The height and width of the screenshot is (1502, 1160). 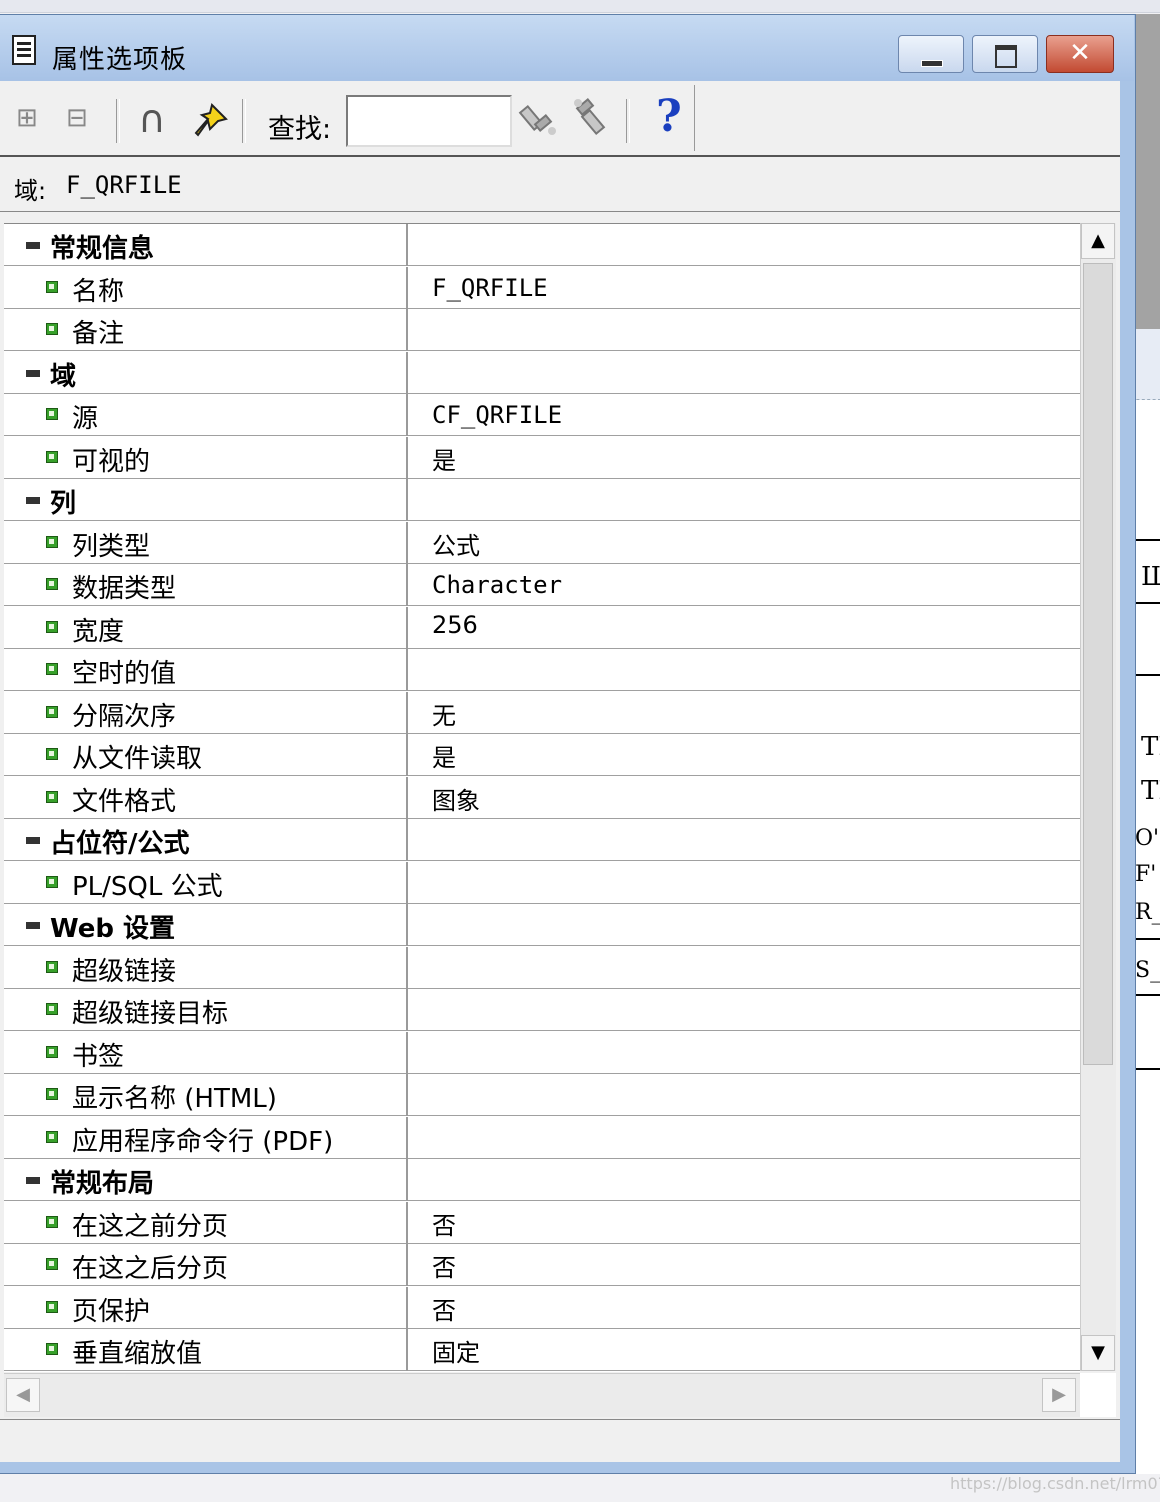 What do you see at coordinates (542, 373) in the screenshot?
I see `category-row: 域` at bounding box center [542, 373].